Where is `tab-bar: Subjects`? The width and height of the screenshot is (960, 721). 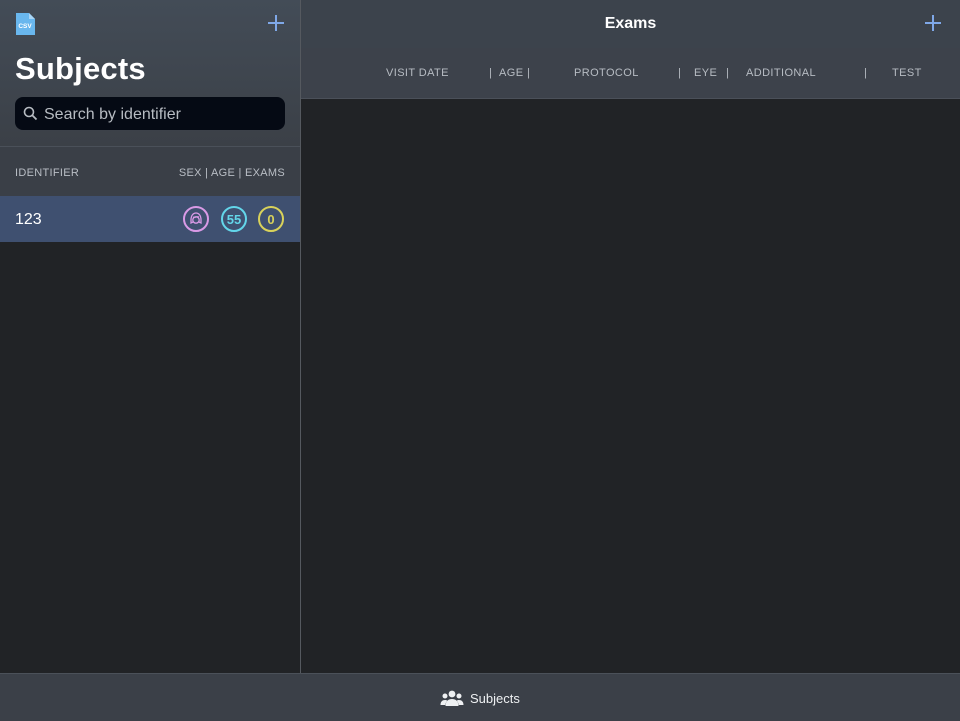 tab-bar: Subjects is located at coordinates (480, 697).